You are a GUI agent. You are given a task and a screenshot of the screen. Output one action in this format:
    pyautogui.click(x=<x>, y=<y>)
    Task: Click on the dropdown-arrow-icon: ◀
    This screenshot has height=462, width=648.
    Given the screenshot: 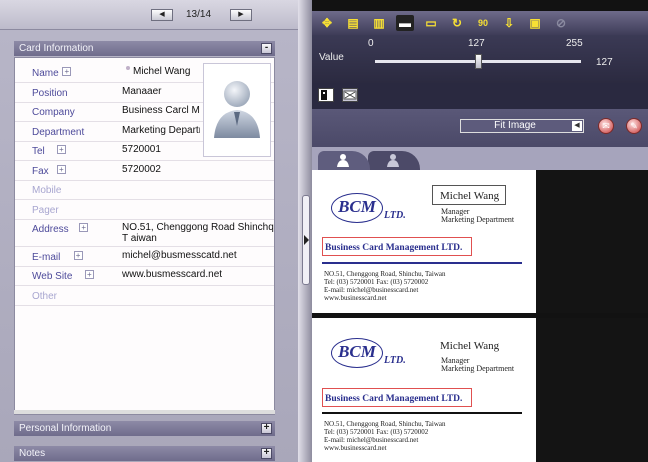 What is the action you would take?
    pyautogui.click(x=577, y=126)
    